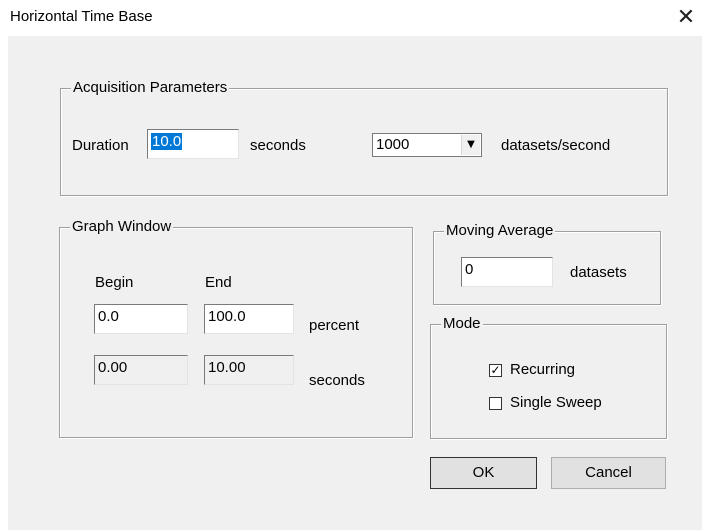 Image resolution: width=703 pixels, height=530 pixels. Describe the element at coordinates (469, 269) in the screenshot. I see `moving-average-value: 0` at that location.